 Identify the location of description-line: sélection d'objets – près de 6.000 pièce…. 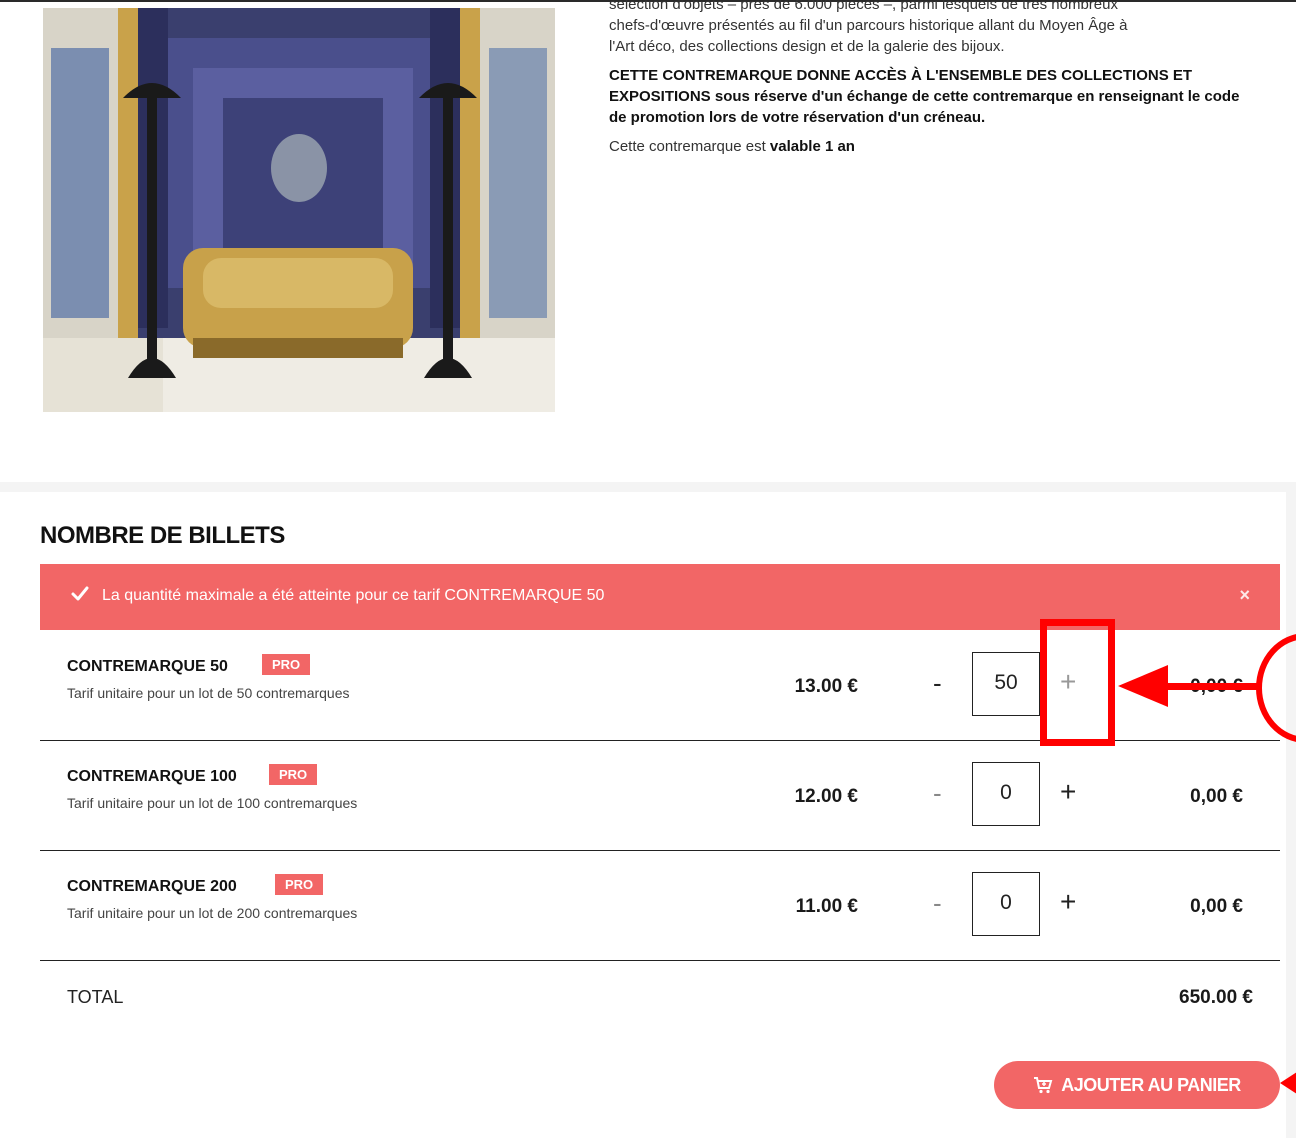
(863, 6).